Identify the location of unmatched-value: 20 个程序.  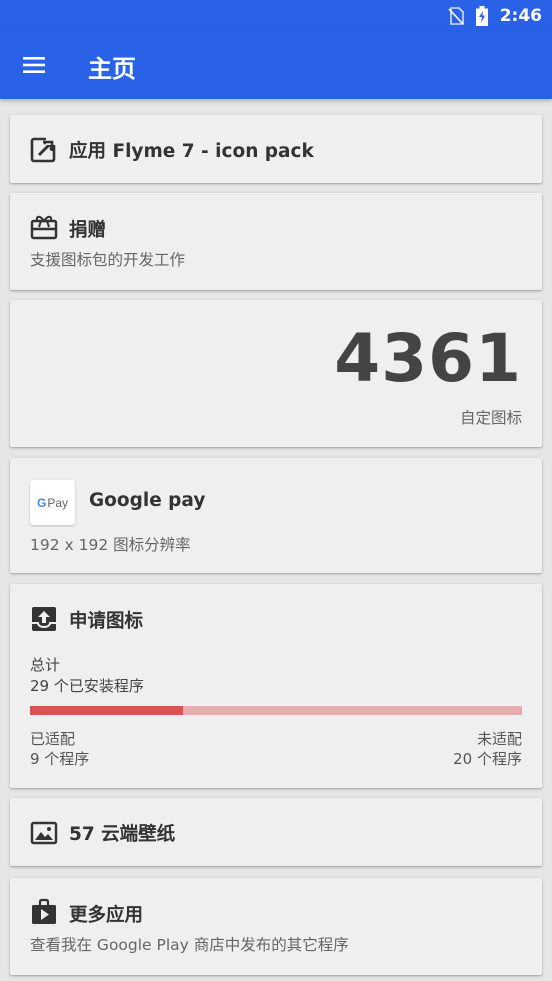
(487, 759).